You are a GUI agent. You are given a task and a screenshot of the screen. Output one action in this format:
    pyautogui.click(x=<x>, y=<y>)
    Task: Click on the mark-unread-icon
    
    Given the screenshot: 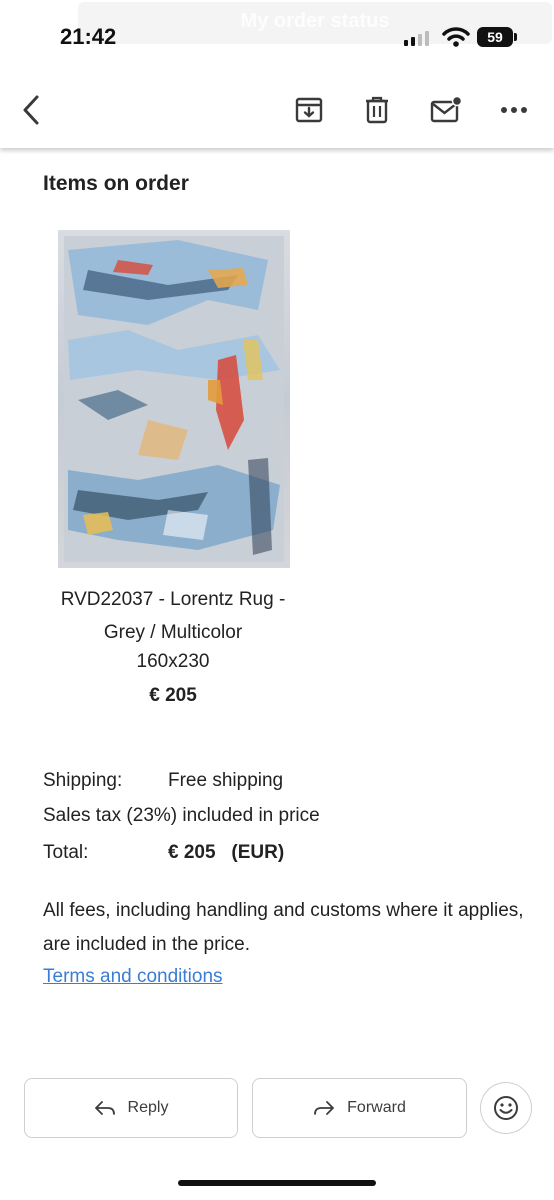 What is the action you would take?
    pyautogui.click(x=446, y=109)
    